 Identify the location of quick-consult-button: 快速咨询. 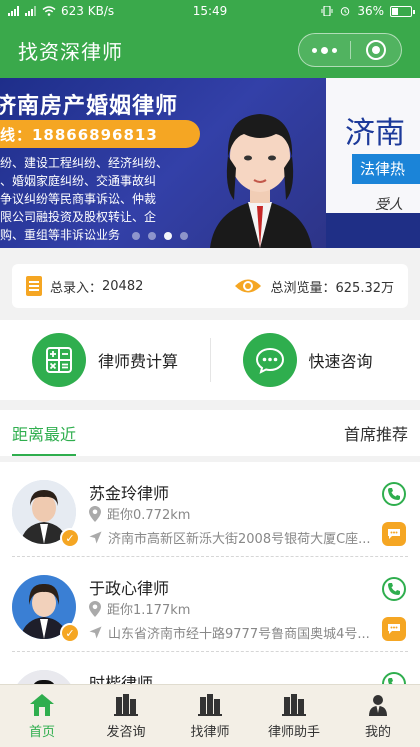
(315, 360).